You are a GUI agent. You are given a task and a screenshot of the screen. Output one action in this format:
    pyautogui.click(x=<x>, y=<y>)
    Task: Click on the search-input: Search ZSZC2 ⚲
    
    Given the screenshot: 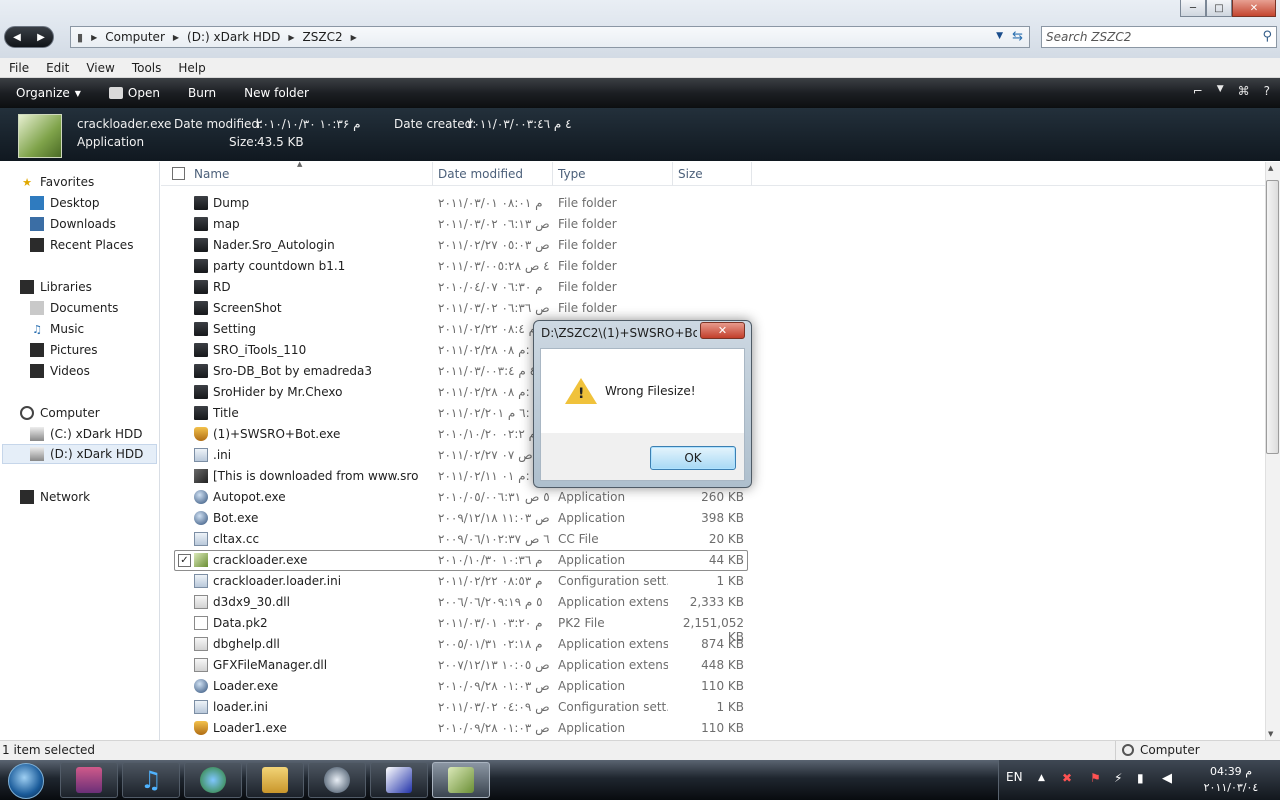 What is the action you would take?
    pyautogui.click(x=1159, y=37)
    